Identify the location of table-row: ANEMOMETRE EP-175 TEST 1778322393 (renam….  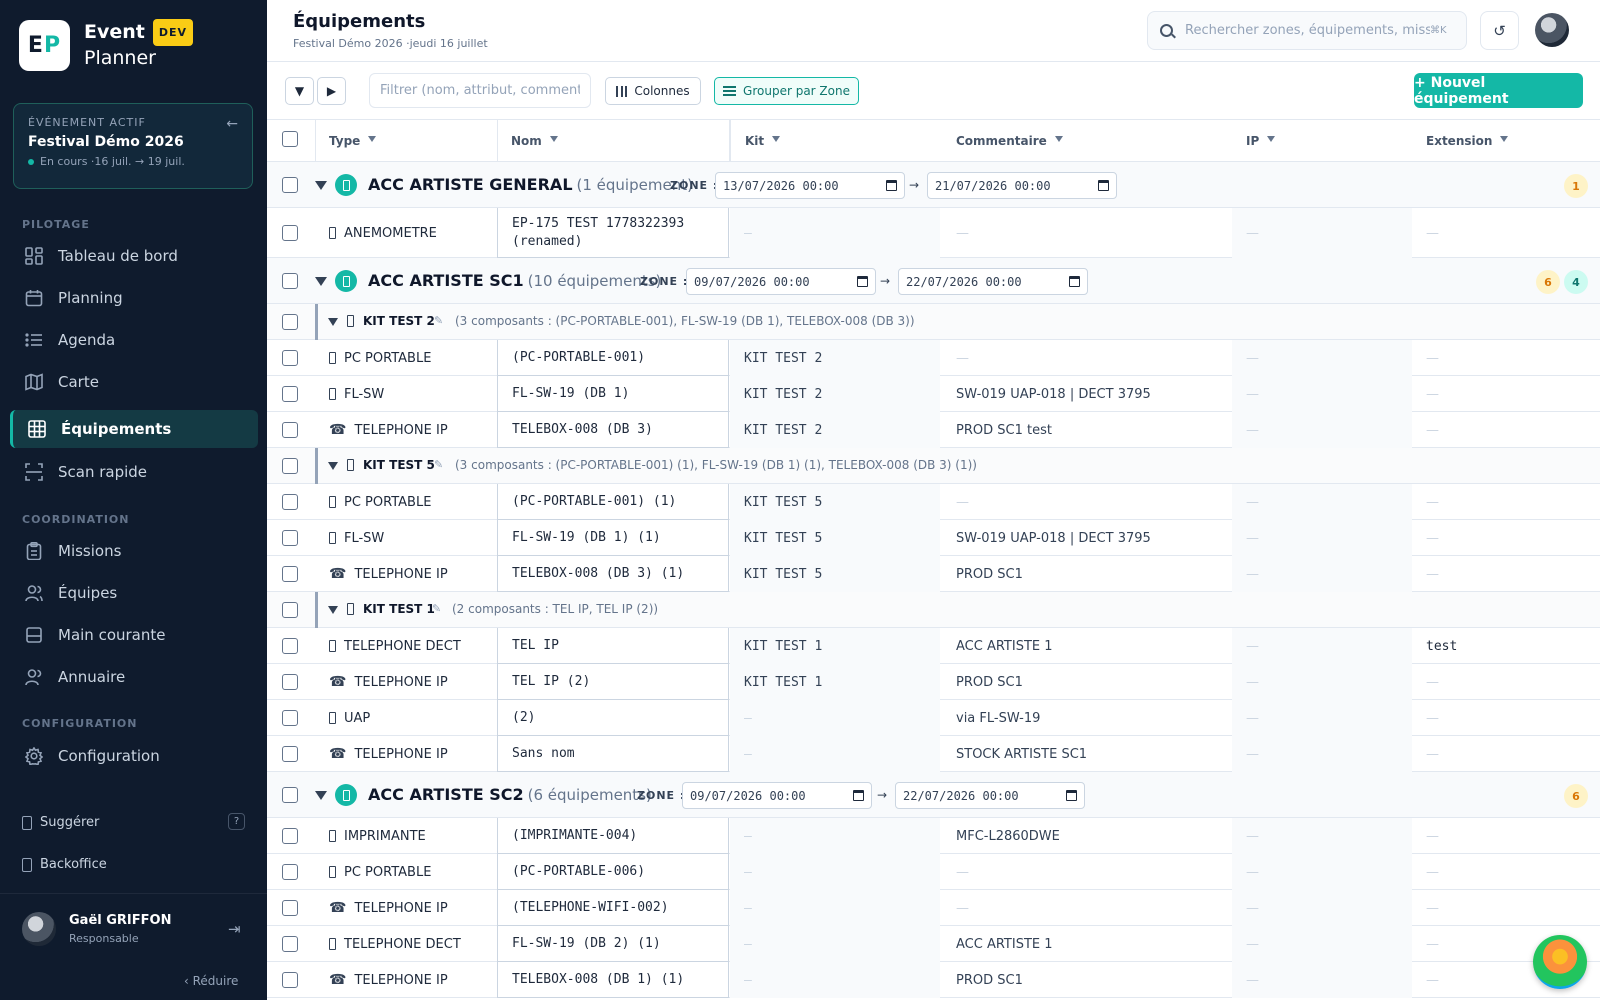
(933, 233).